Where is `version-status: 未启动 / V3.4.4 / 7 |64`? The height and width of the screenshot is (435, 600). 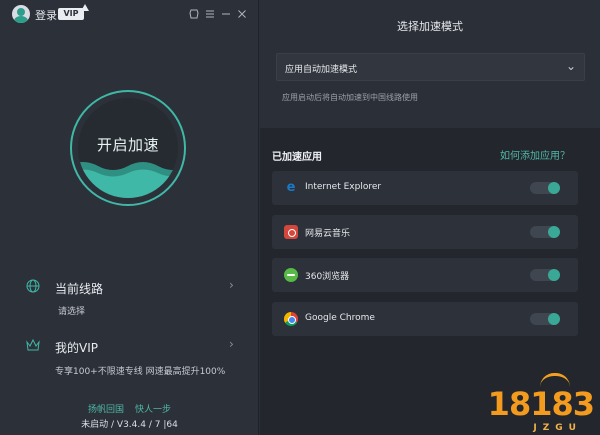 version-status: 未启动 / V3.4.4 / 7 |64 is located at coordinates (129, 425).